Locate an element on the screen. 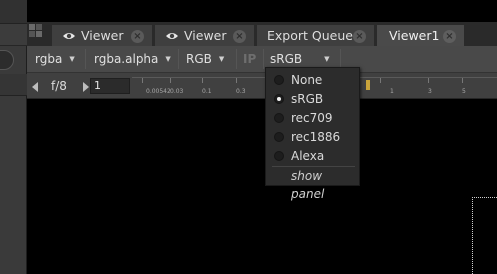  menu-item-label: Alexa is located at coordinates (308, 155).